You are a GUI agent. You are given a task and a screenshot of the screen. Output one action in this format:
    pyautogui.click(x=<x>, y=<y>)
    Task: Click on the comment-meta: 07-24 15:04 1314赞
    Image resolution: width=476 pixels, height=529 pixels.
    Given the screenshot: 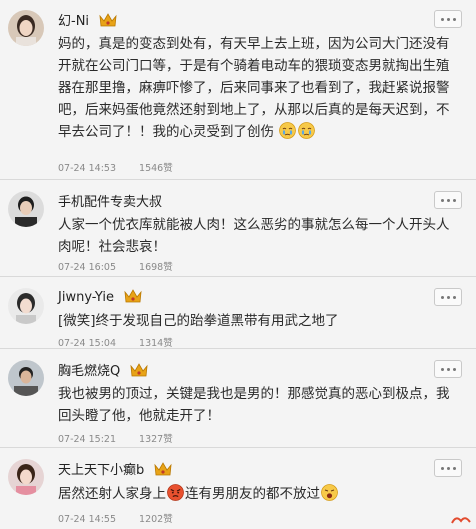 What is the action you would take?
    pyautogui.click(x=115, y=342)
    